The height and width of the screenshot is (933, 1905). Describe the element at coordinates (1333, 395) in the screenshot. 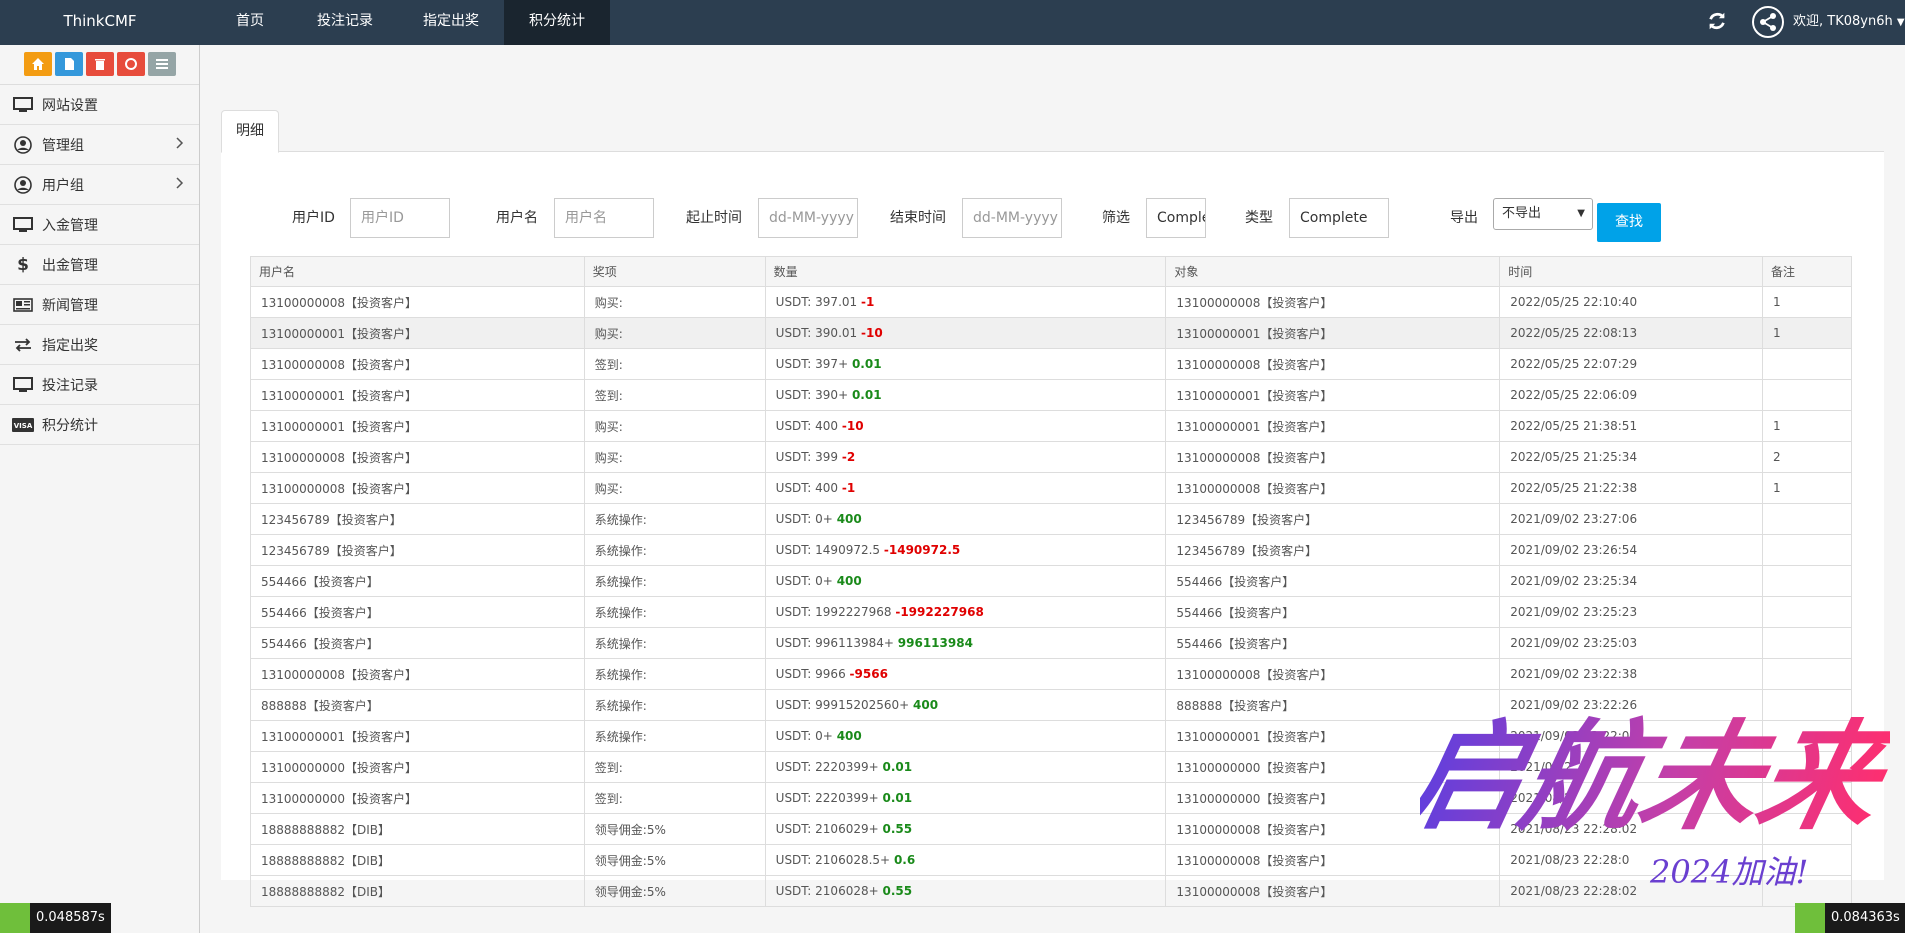

I see `cell-target: 13100000001【投资客户】` at that location.